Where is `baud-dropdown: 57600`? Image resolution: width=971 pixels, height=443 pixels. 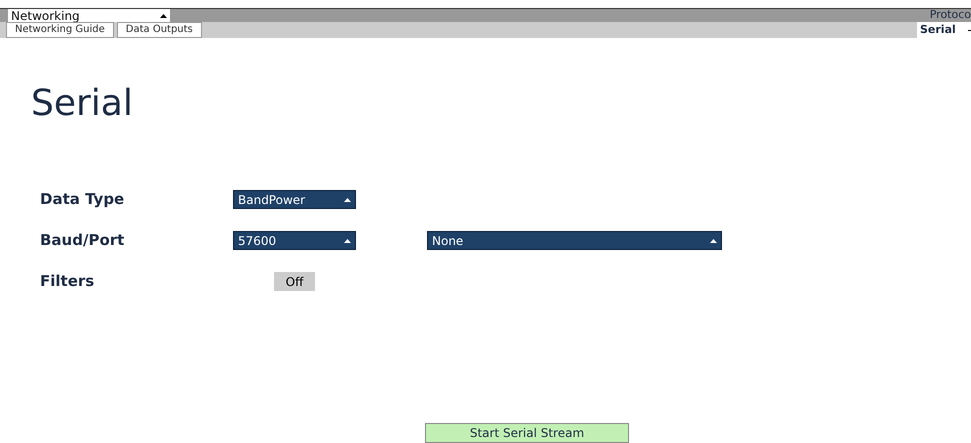
baud-dropdown: 57600 is located at coordinates (294, 240).